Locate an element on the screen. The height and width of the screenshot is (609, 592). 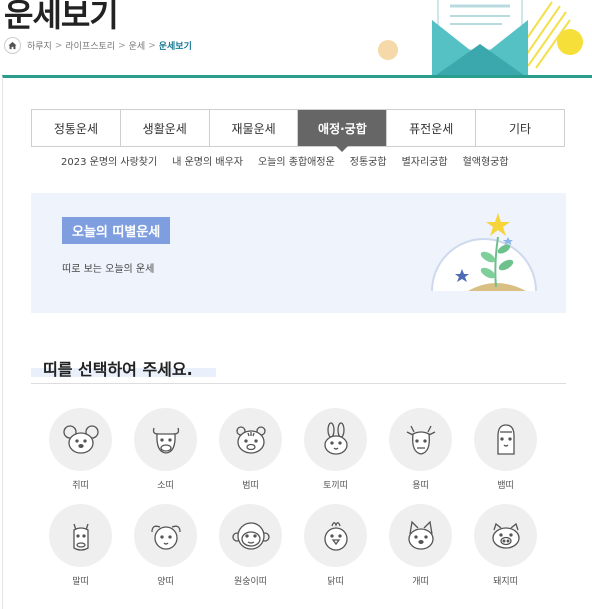
zodiac-tiger: 범띠 is located at coordinates (250, 450).